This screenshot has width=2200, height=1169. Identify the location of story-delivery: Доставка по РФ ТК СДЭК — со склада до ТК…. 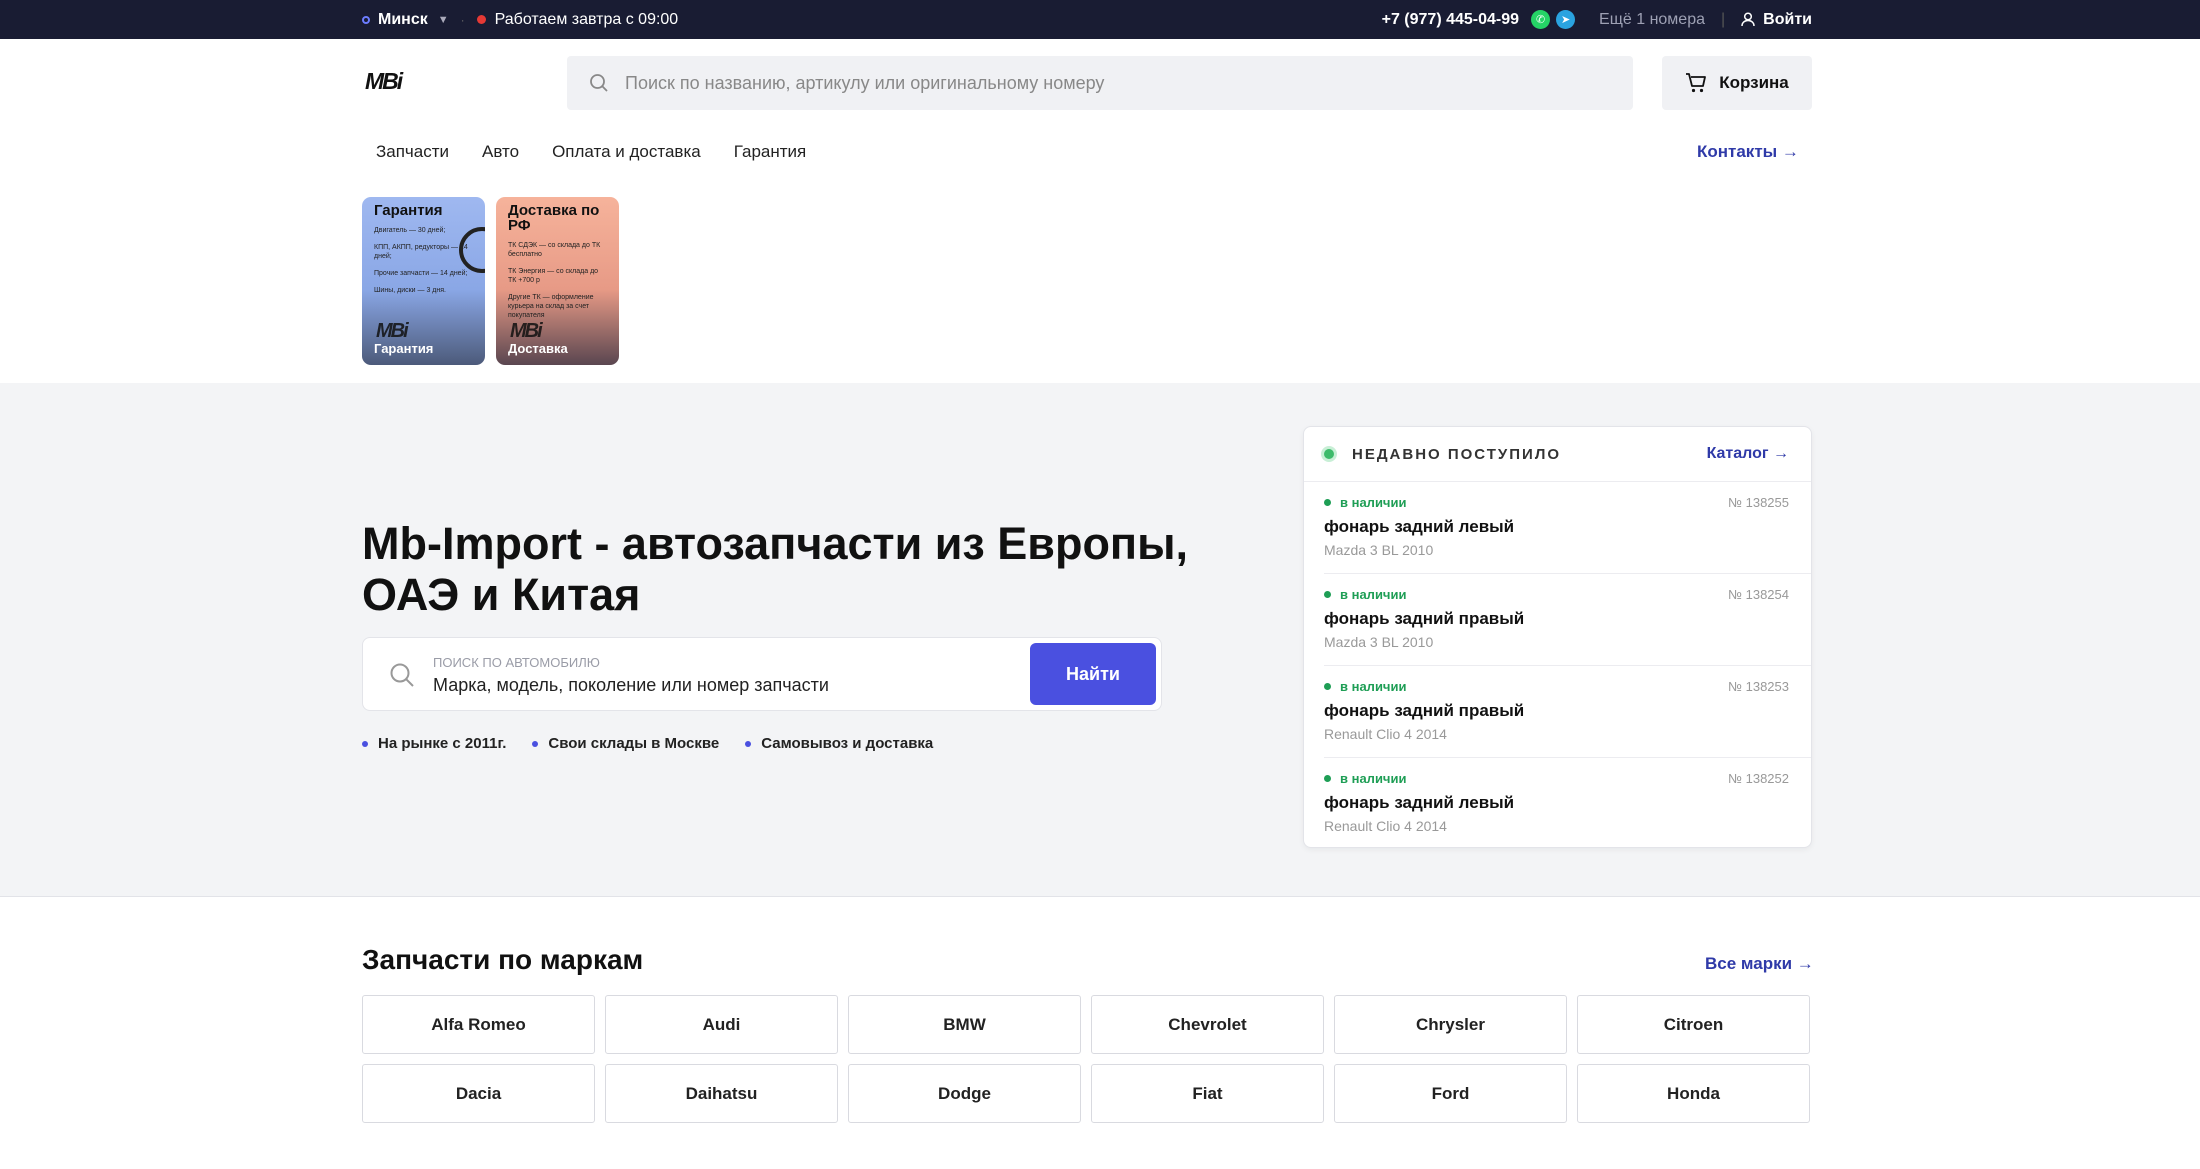
(557, 281).